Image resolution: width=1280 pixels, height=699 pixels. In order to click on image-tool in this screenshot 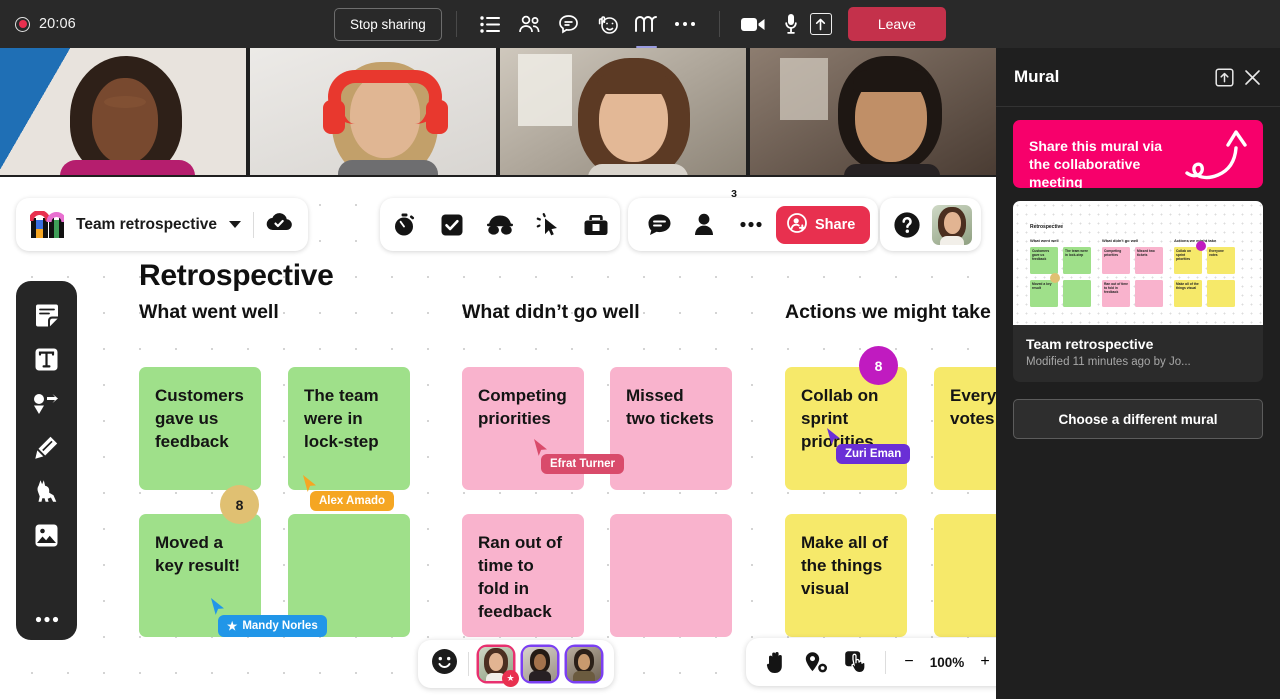, I will do `click(47, 535)`.